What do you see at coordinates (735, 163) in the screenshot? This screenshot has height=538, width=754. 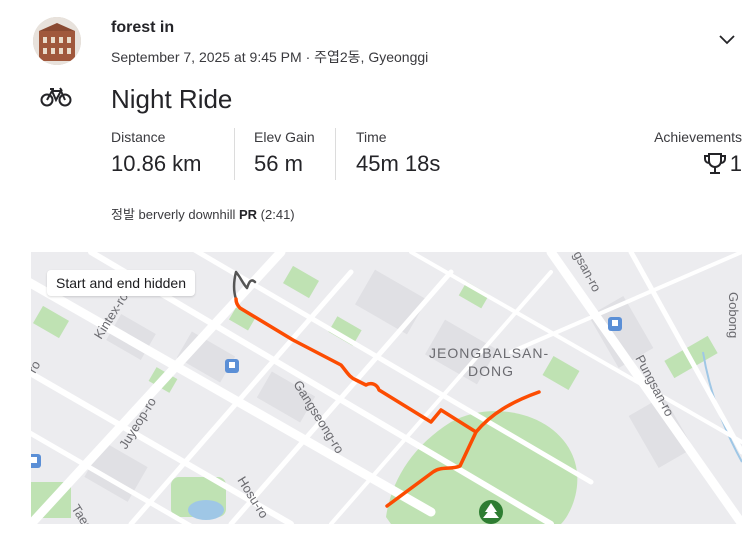 I see `achievements-count: 1` at bounding box center [735, 163].